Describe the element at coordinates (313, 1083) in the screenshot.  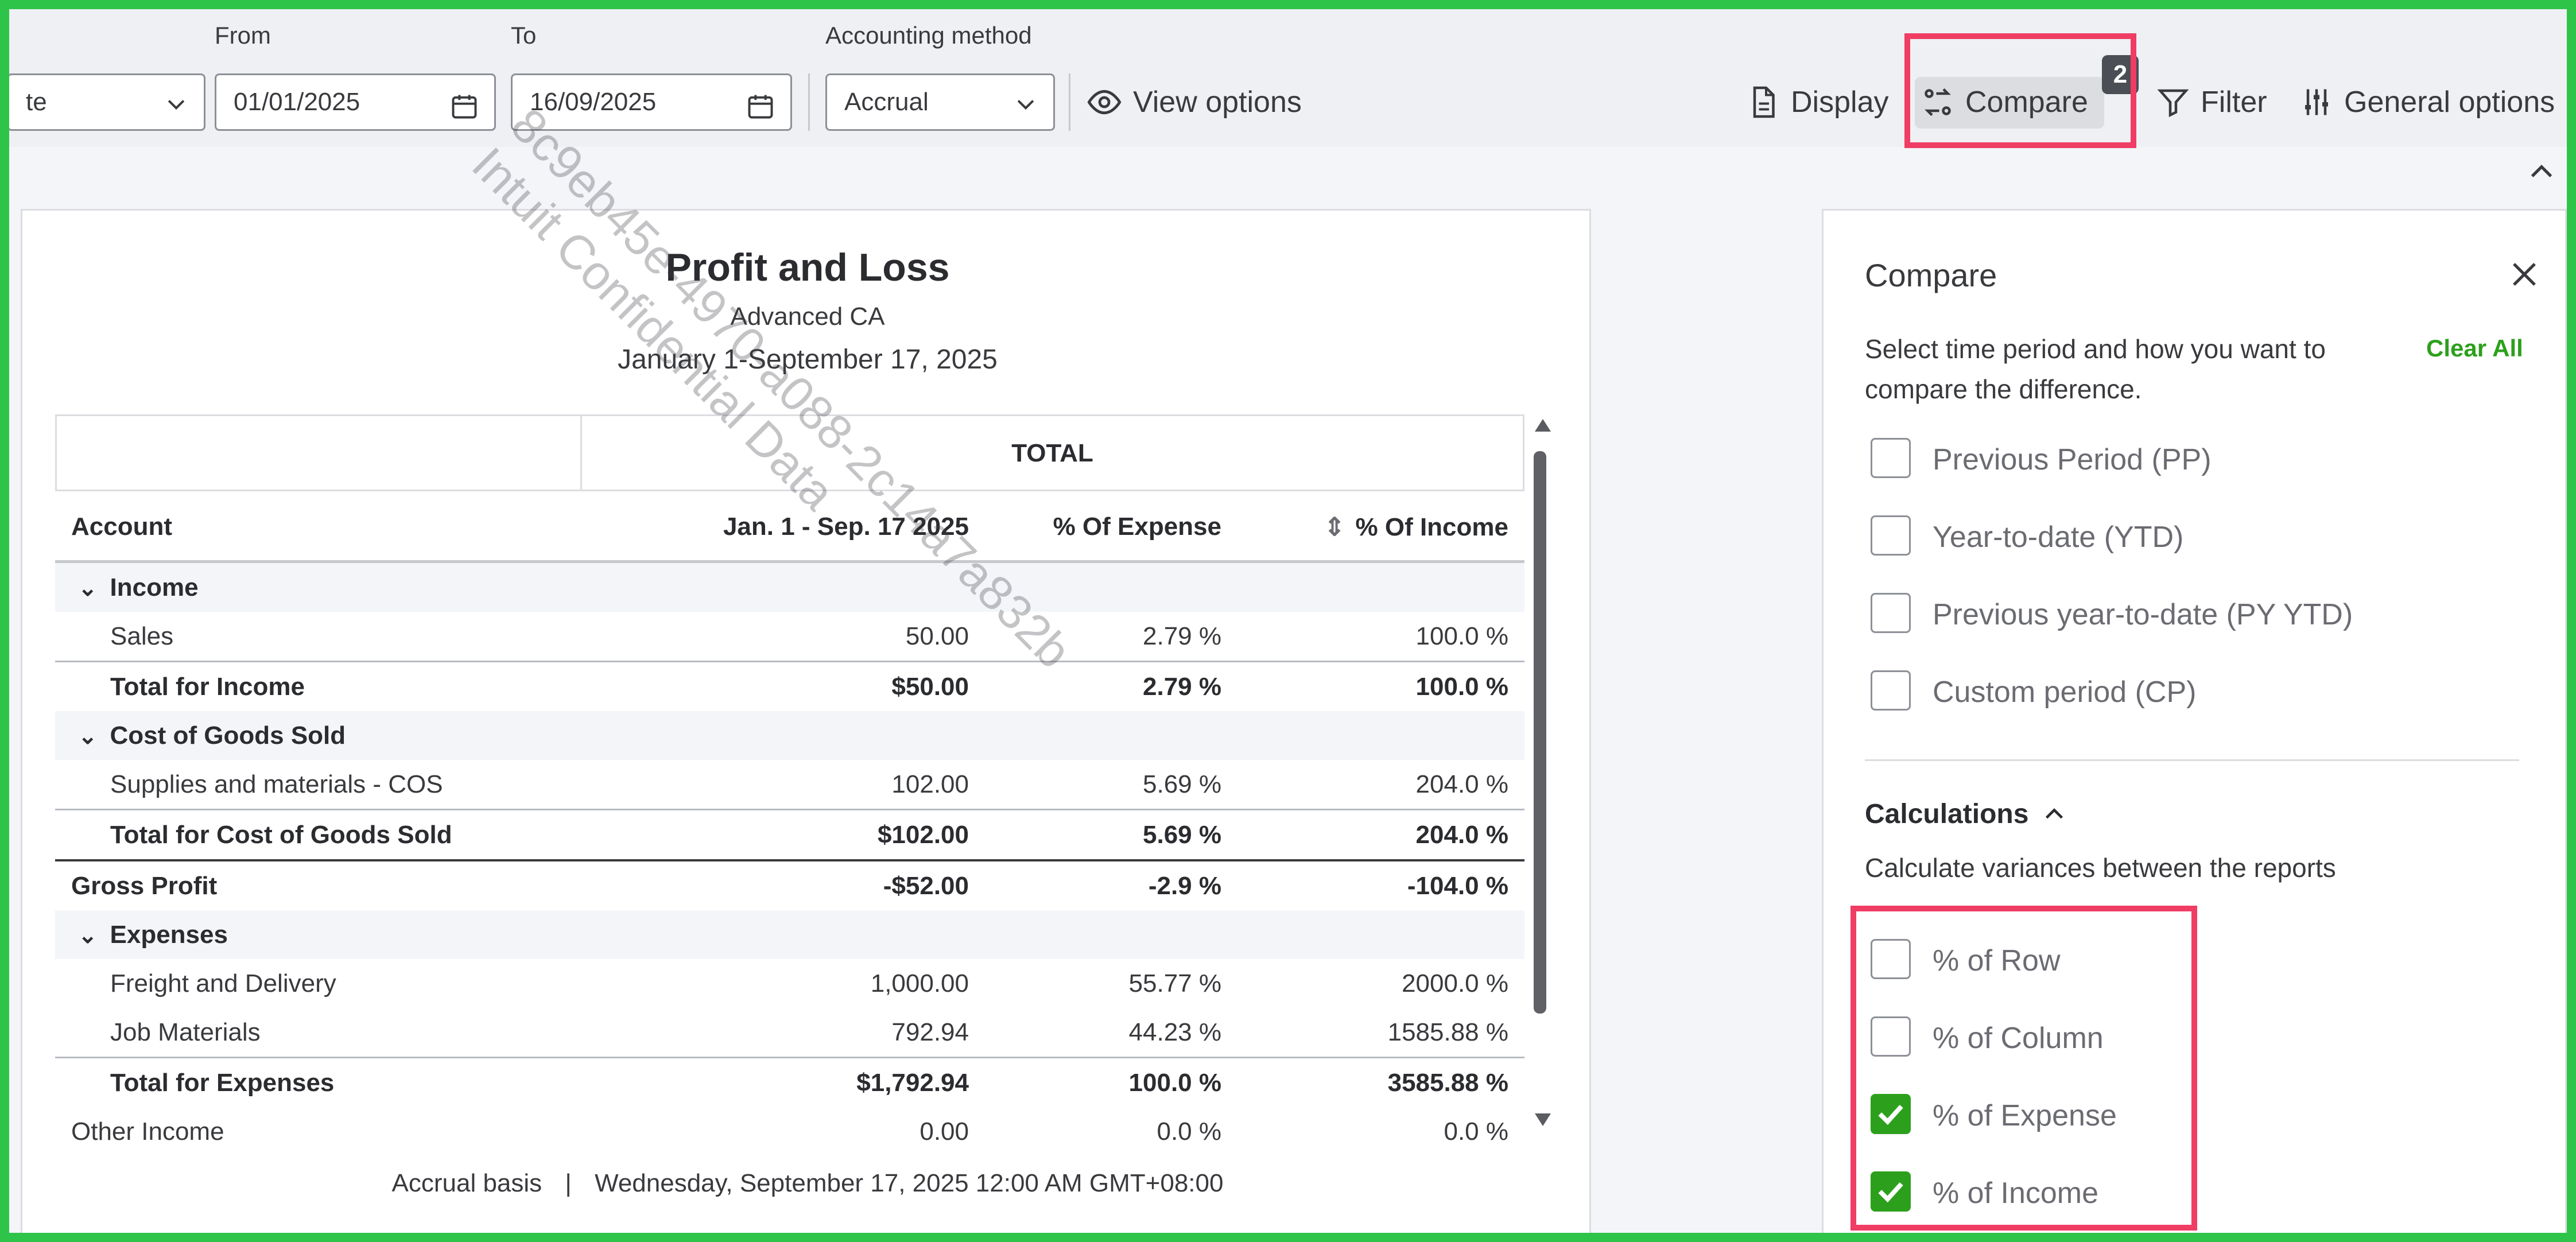
I see `account-label: Total for Expenses` at that location.